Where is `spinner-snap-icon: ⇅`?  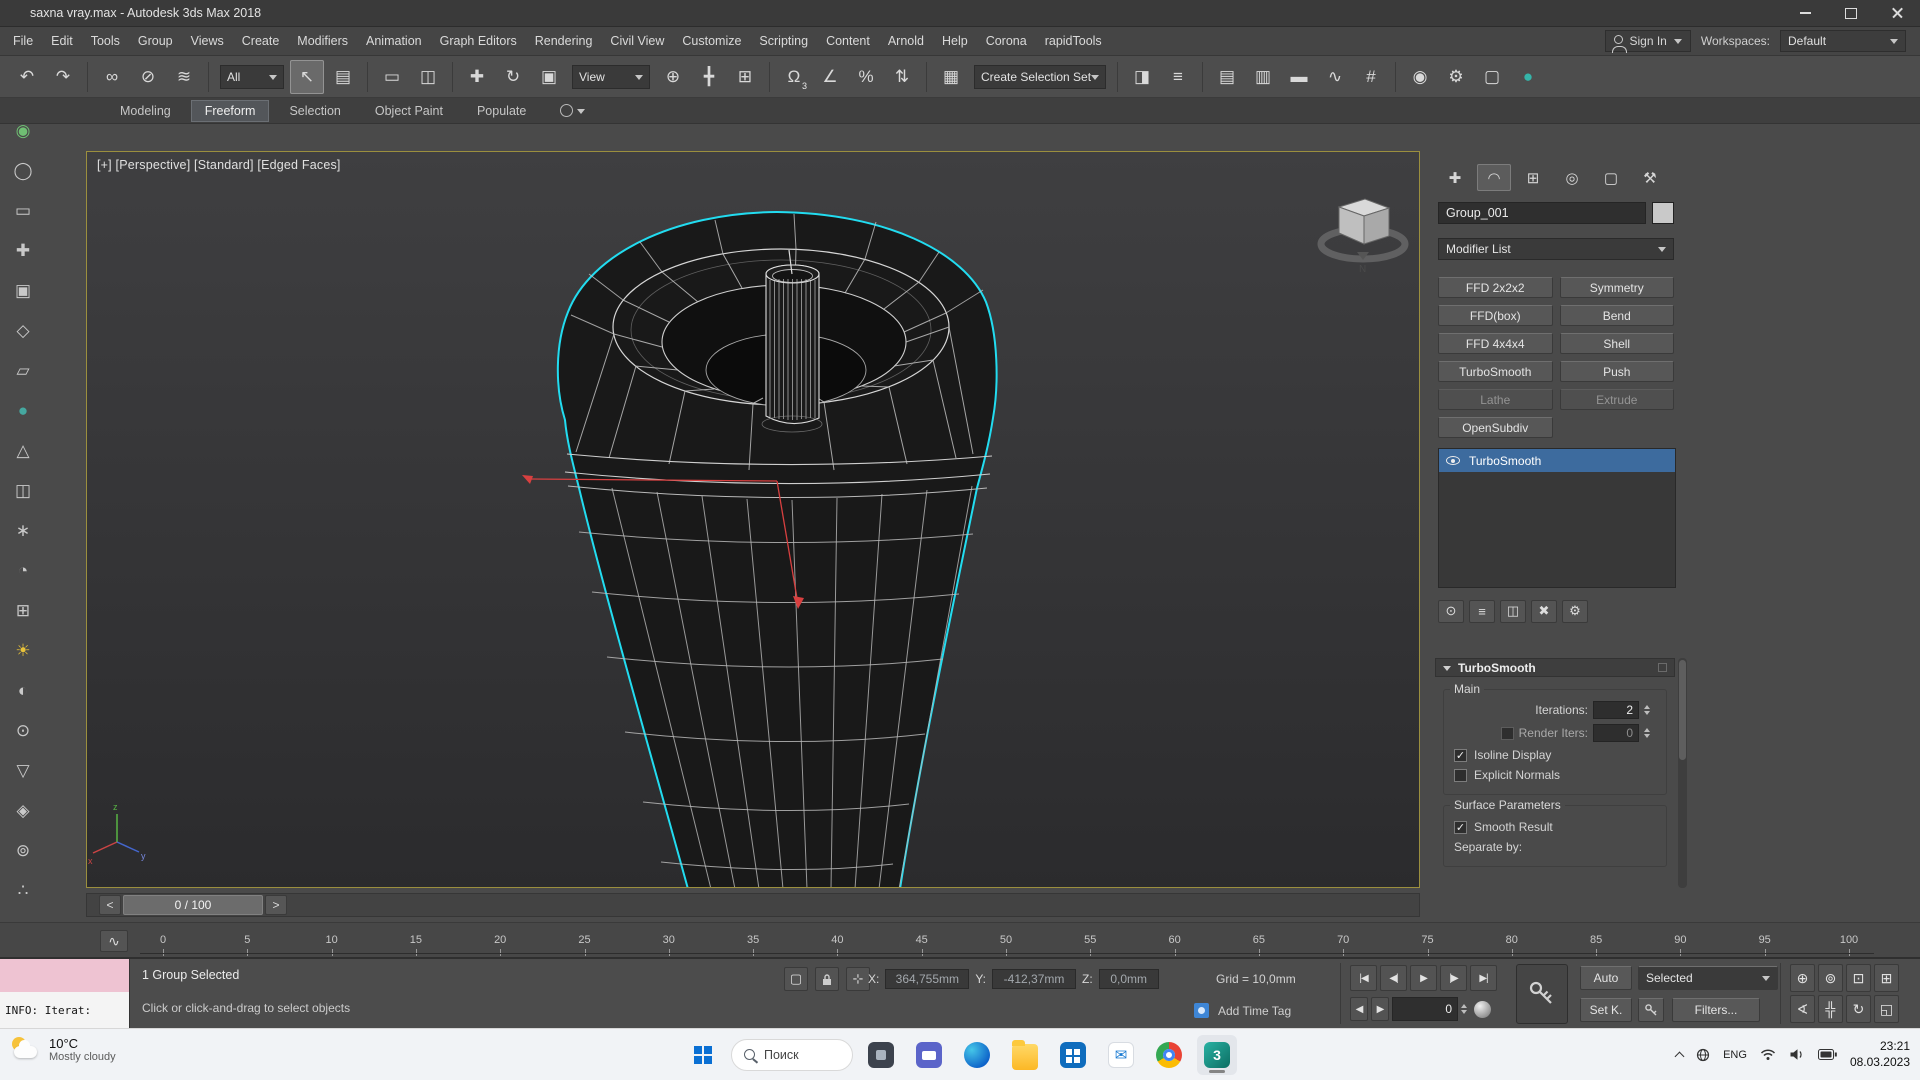
spinner-snap-icon: ⇅ is located at coordinates (902, 77).